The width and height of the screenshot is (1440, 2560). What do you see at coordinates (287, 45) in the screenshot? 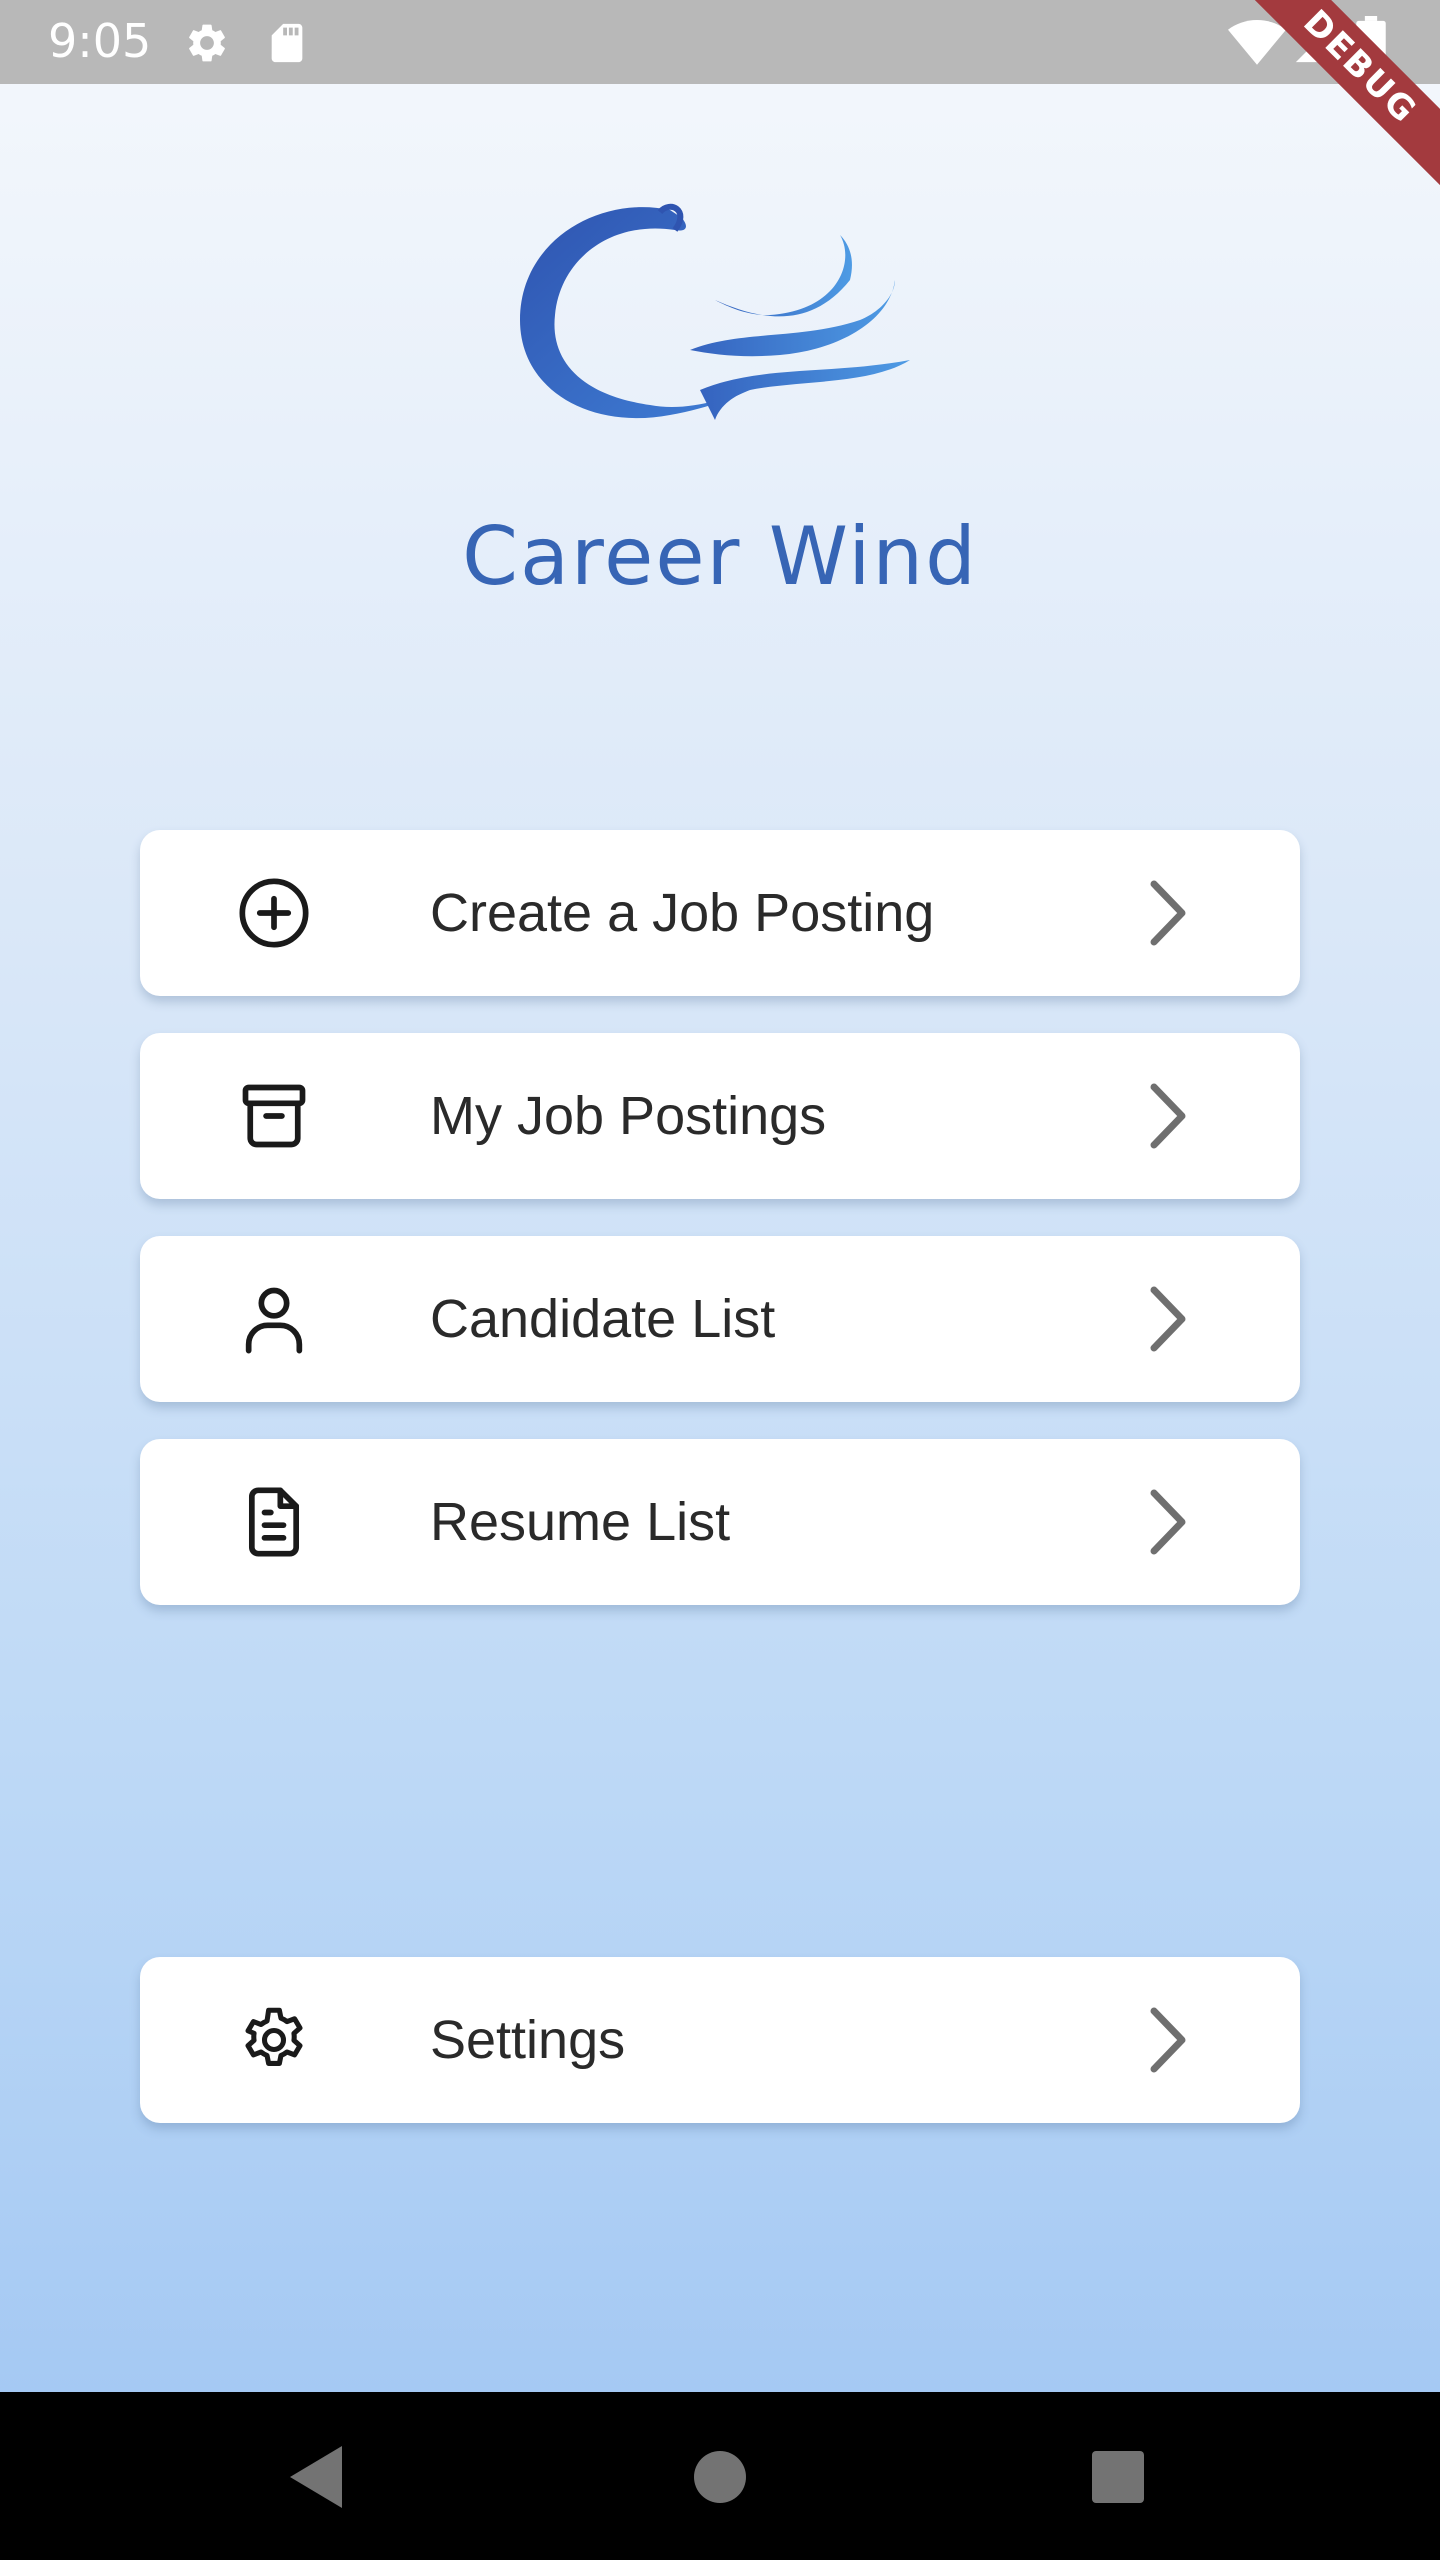
I see `sd-card-icon` at bounding box center [287, 45].